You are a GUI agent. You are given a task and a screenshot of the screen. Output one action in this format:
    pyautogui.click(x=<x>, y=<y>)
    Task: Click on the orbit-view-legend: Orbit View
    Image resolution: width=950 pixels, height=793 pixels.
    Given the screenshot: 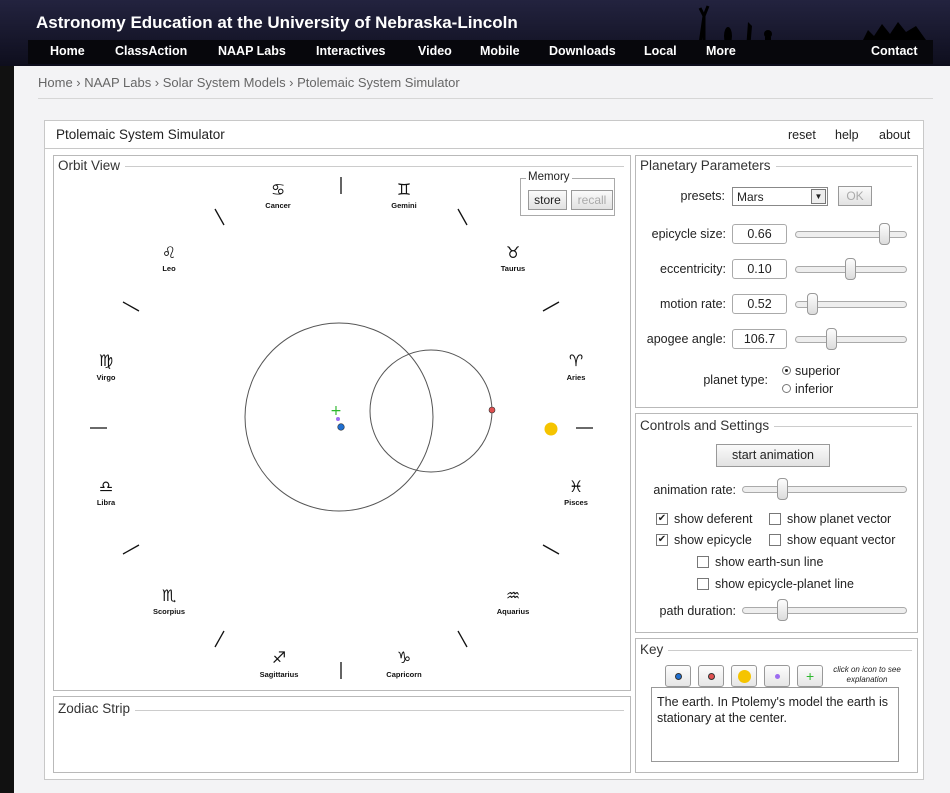 What is the action you would take?
    pyautogui.click(x=92, y=165)
    